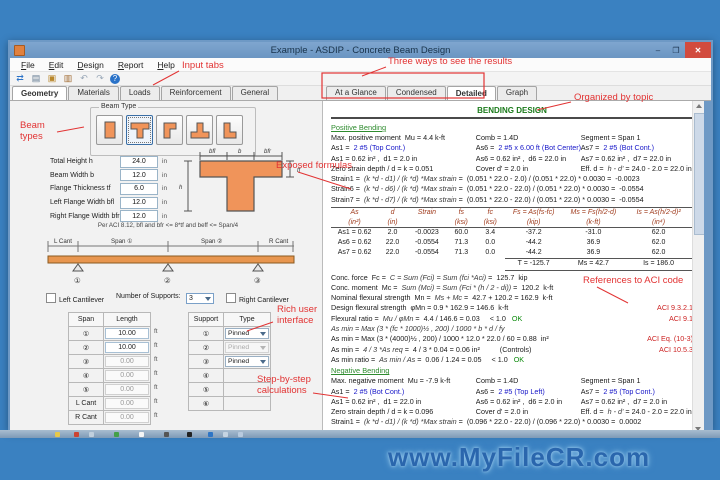 This screenshot has width=720, height=480. What do you see at coordinates (229, 403) in the screenshot?
I see `table-row: ⑥` at bounding box center [229, 403].